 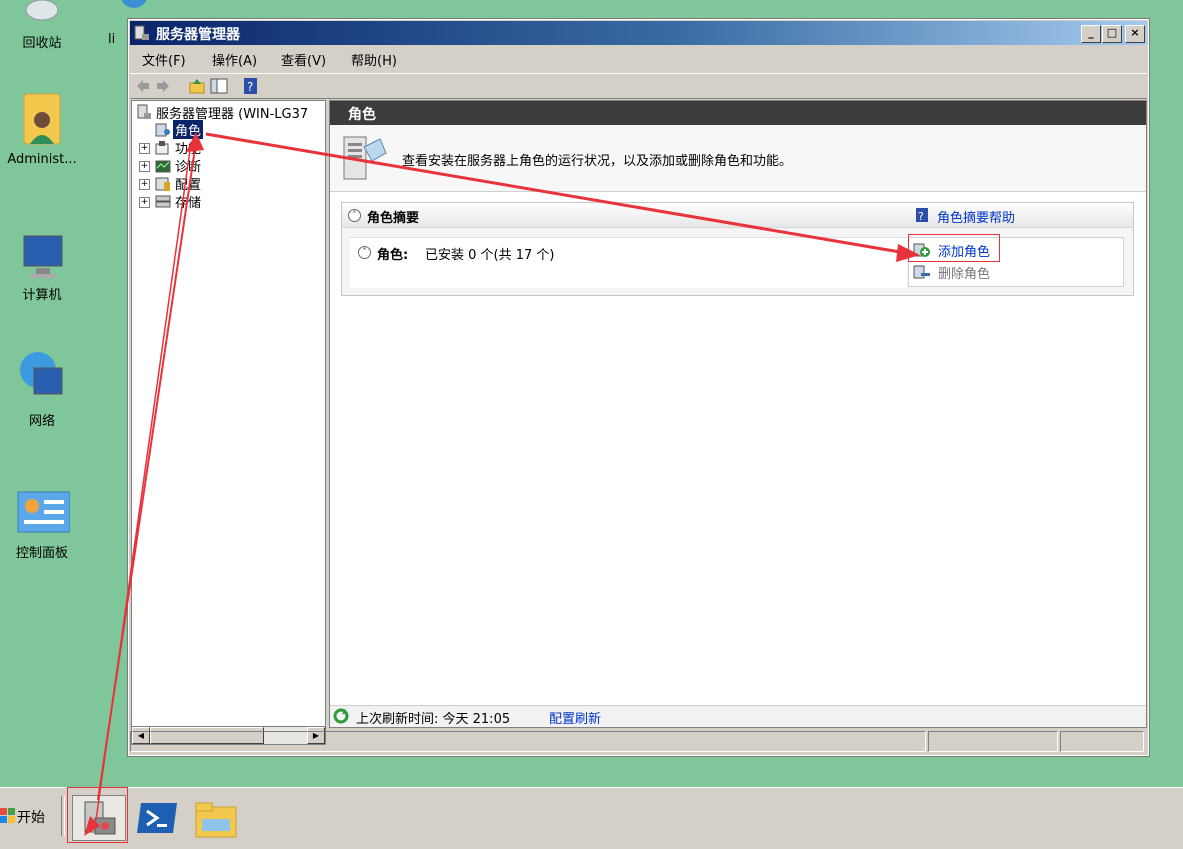 I want to click on desktop-icon-label: 计算机, so click(x=42, y=295).